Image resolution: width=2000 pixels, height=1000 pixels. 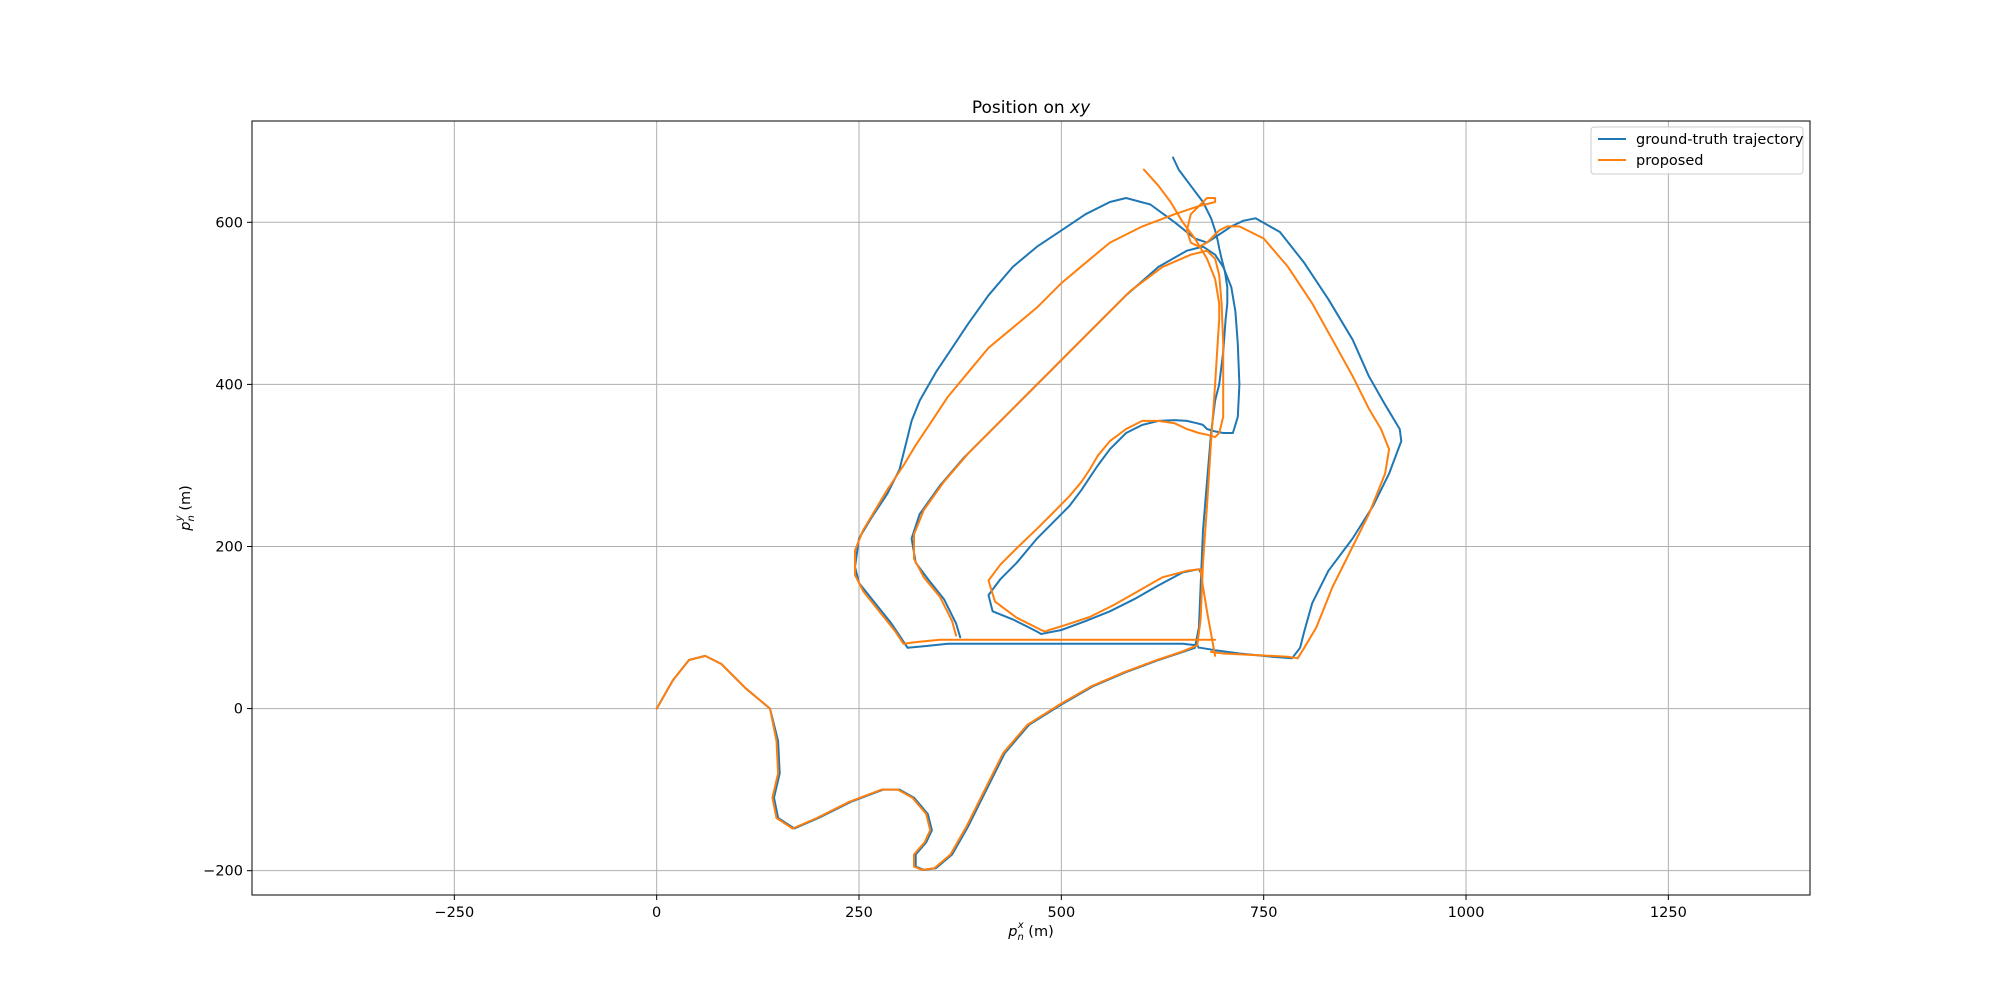 What do you see at coordinates (1697, 150) in the screenshot?
I see `legend: ground-truth trajectory proposed` at bounding box center [1697, 150].